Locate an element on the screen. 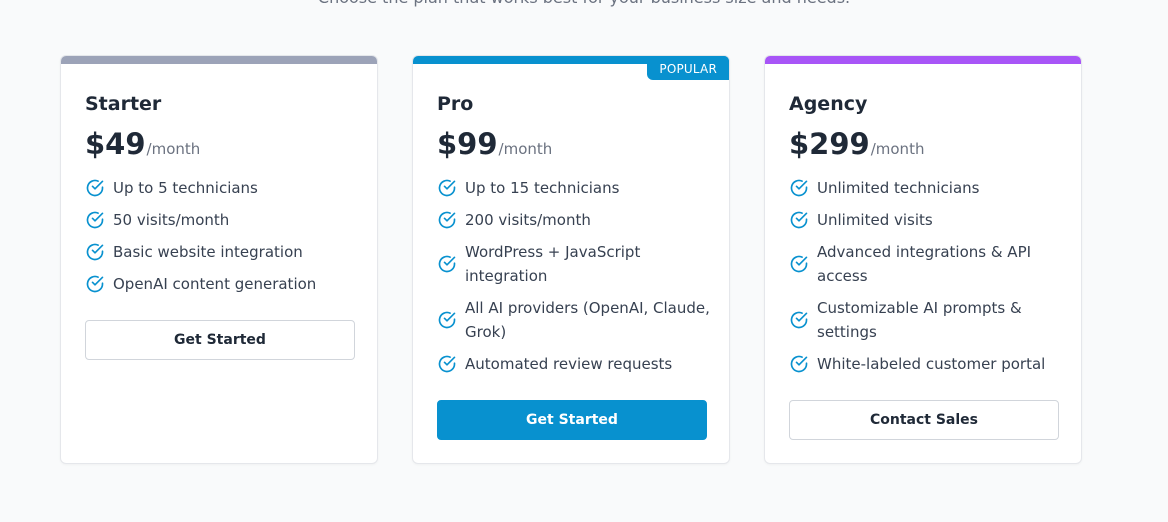 This screenshot has width=1168, height=522. plan-feature-text: Automated review requests is located at coordinates (569, 364).